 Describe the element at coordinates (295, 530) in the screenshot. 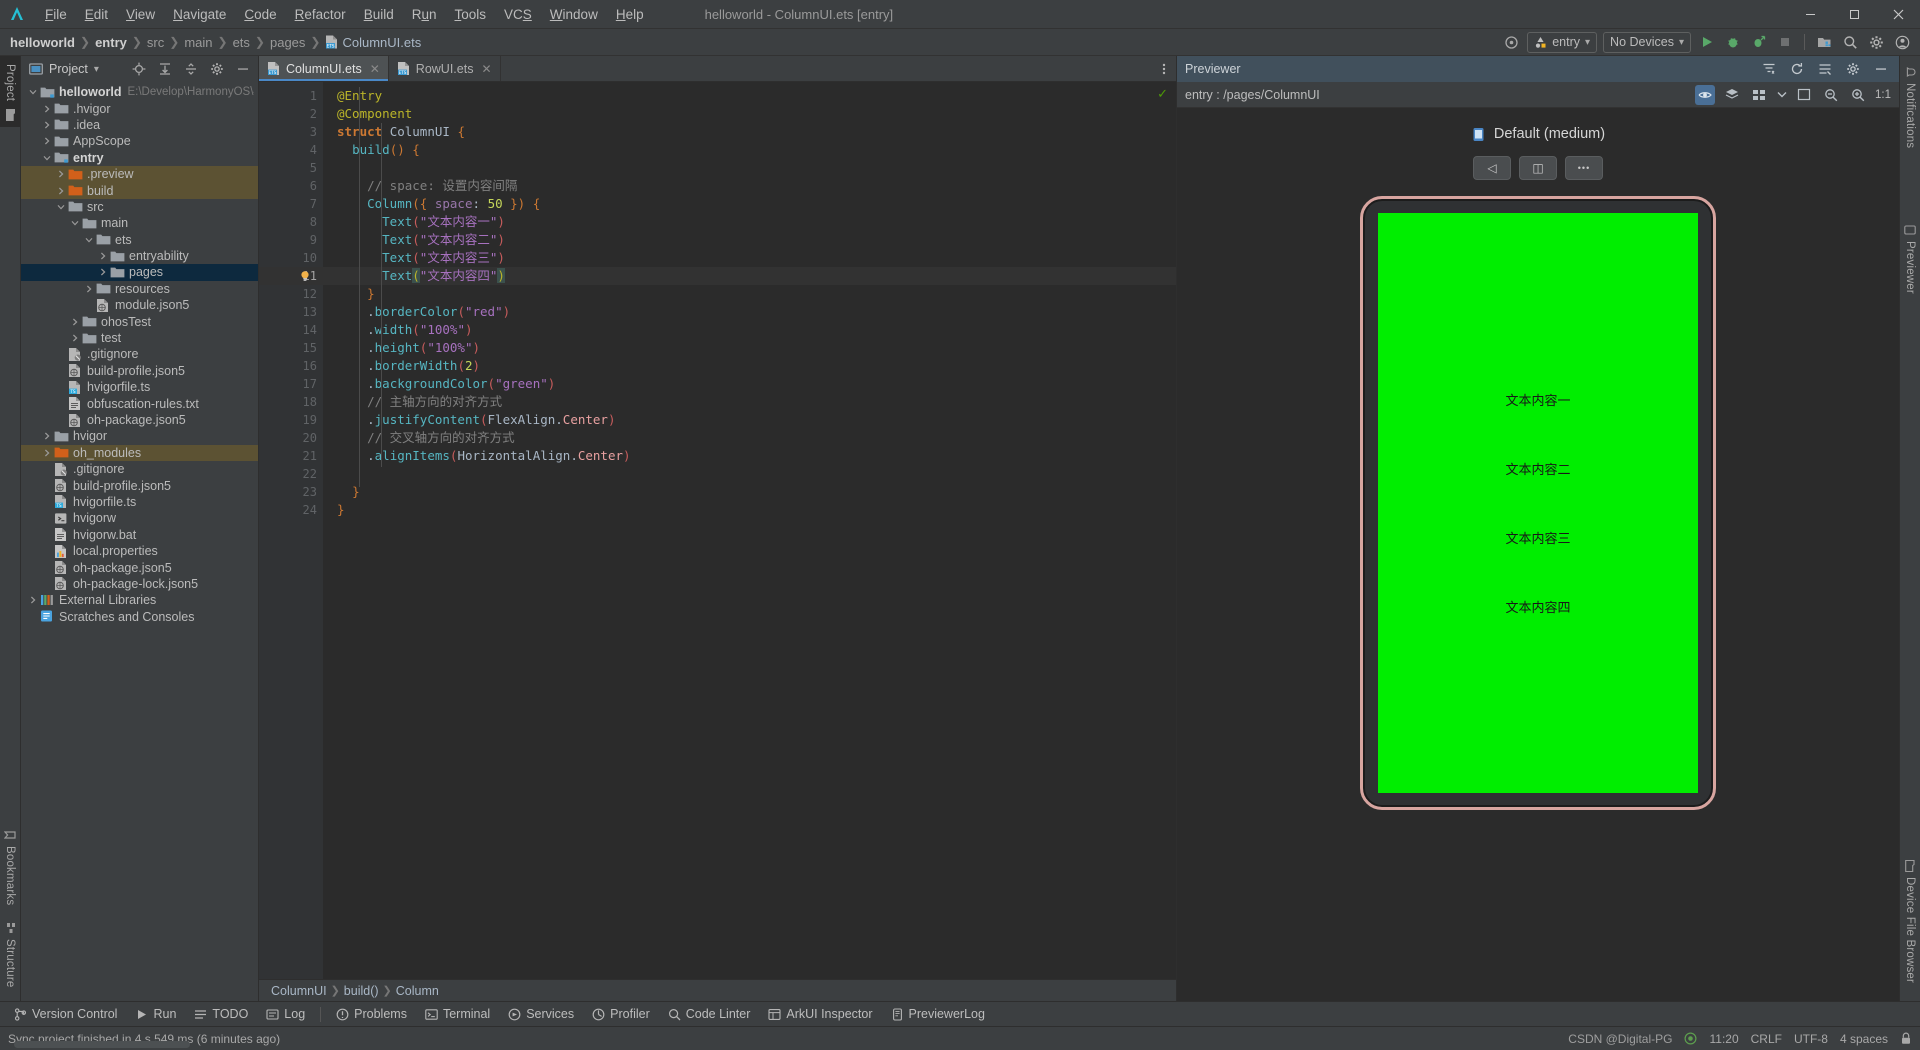

I see `editor-gutter: 1 2 3 4 5 6 7 8 9 10 11 12 13 14 15 16 17 18 19 20 21 22 23 24` at that location.